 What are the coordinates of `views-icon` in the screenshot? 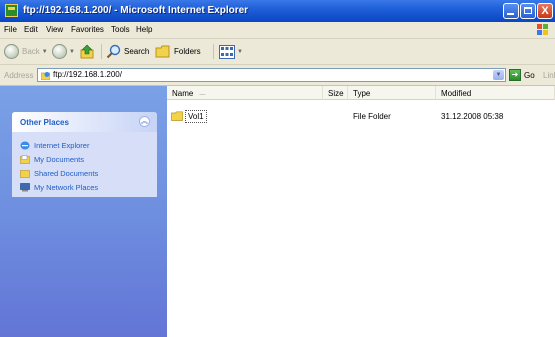 It's located at (227, 51).